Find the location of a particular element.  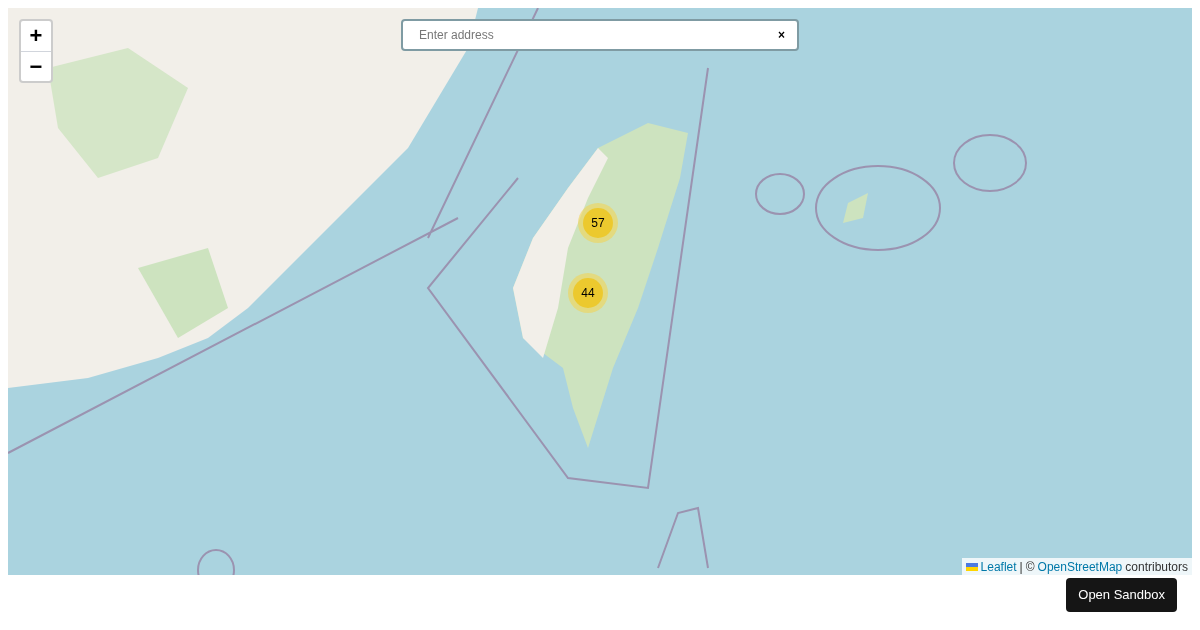

attribution-link: Leaflet is located at coordinates (998, 566).